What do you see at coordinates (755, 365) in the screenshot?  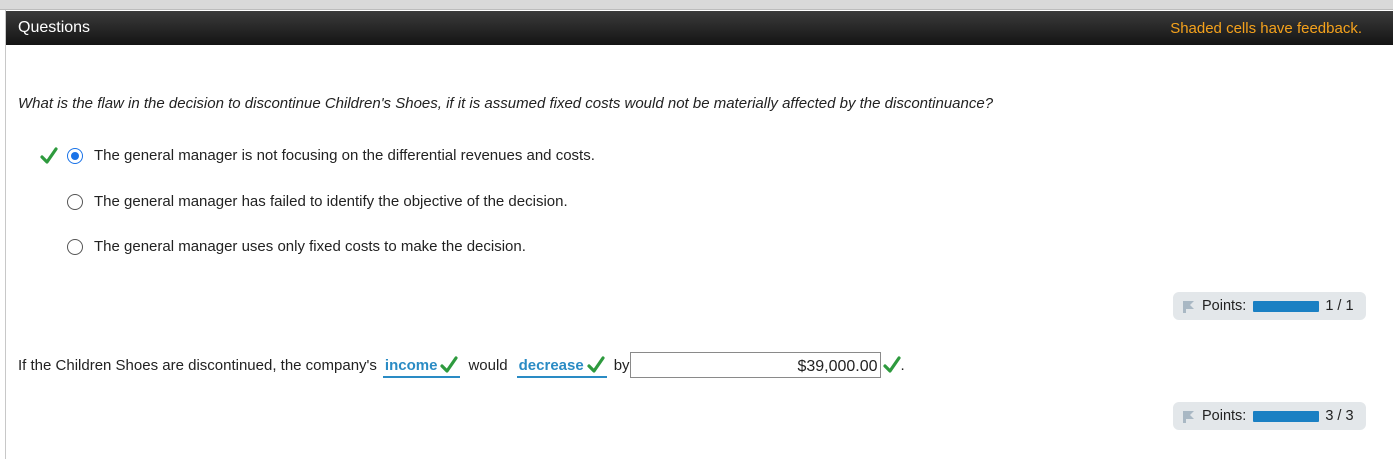 I see `amount-input` at bounding box center [755, 365].